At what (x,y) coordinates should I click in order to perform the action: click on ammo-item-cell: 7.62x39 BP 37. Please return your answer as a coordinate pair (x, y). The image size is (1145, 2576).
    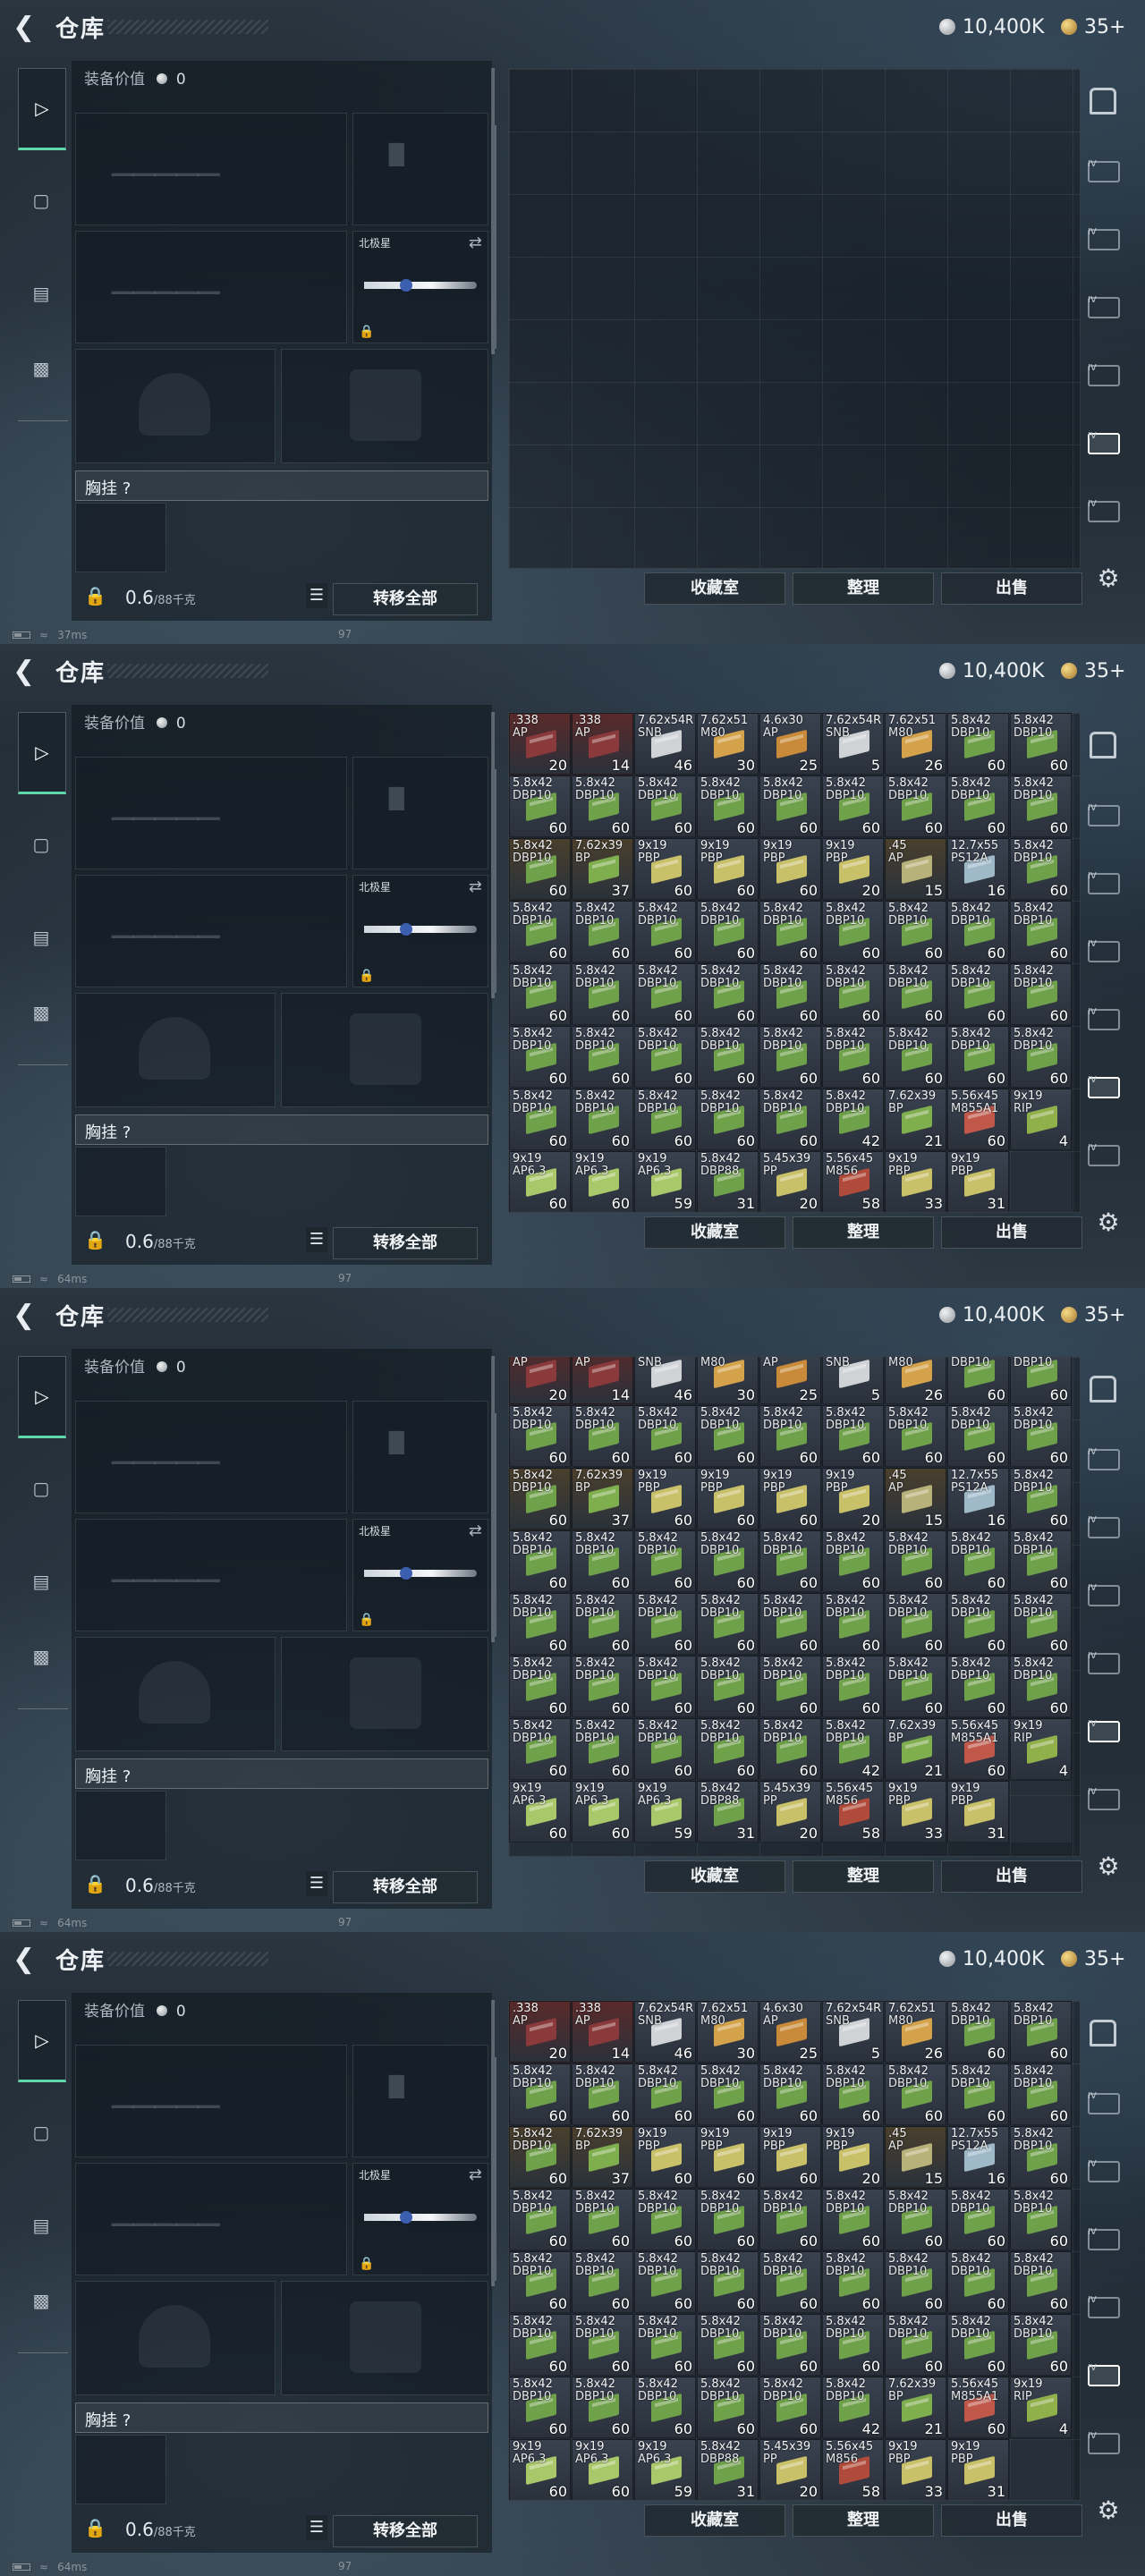
    Looking at the image, I should click on (602, 1499).